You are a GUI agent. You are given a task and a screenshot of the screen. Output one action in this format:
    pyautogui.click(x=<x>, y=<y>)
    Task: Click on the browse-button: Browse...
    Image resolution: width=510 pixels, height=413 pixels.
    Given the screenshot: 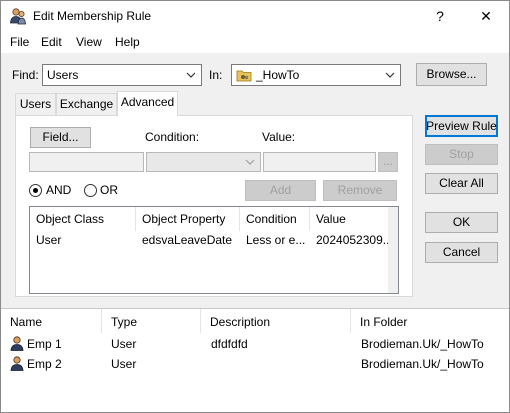 What is the action you would take?
    pyautogui.click(x=451, y=74)
    